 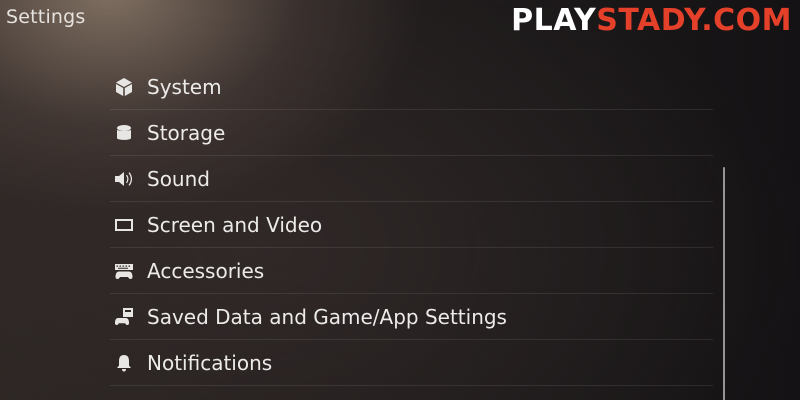 I want to click on partial-item-icon, so click(x=124, y=397).